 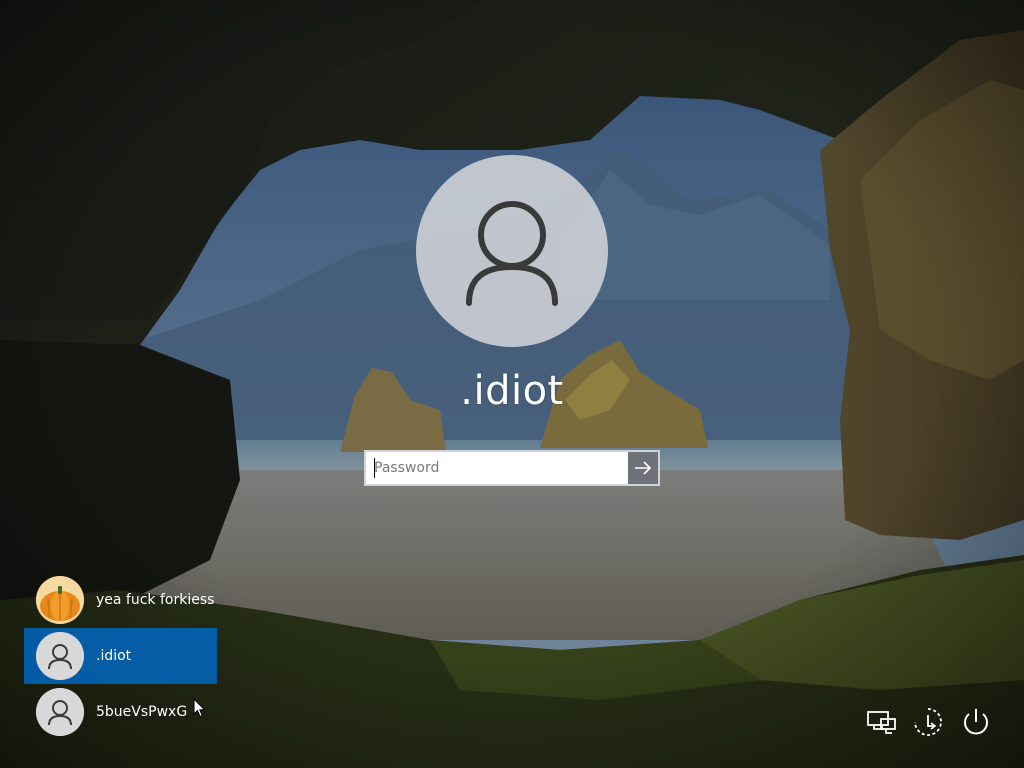 What do you see at coordinates (114, 656) in the screenshot?
I see `user-list-label: .idiot` at bounding box center [114, 656].